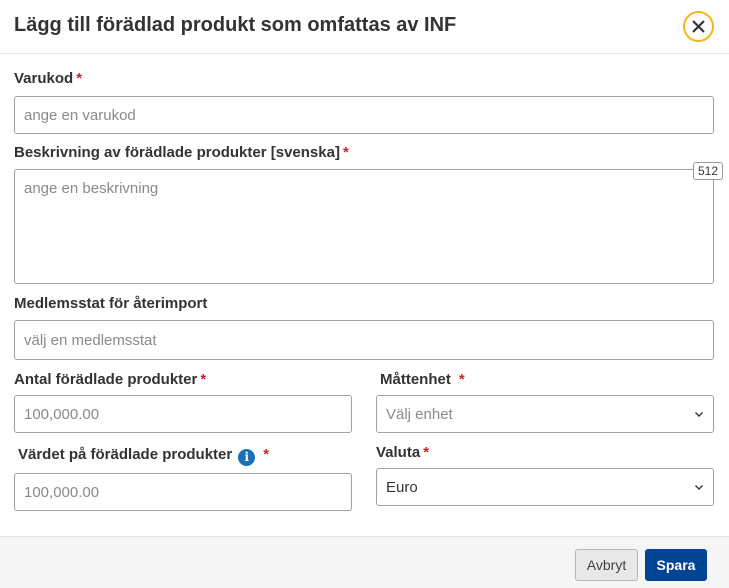 This screenshot has width=729, height=588. Describe the element at coordinates (364, 562) in the screenshot. I see `dialog-footer: Avbryt Spara` at that location.